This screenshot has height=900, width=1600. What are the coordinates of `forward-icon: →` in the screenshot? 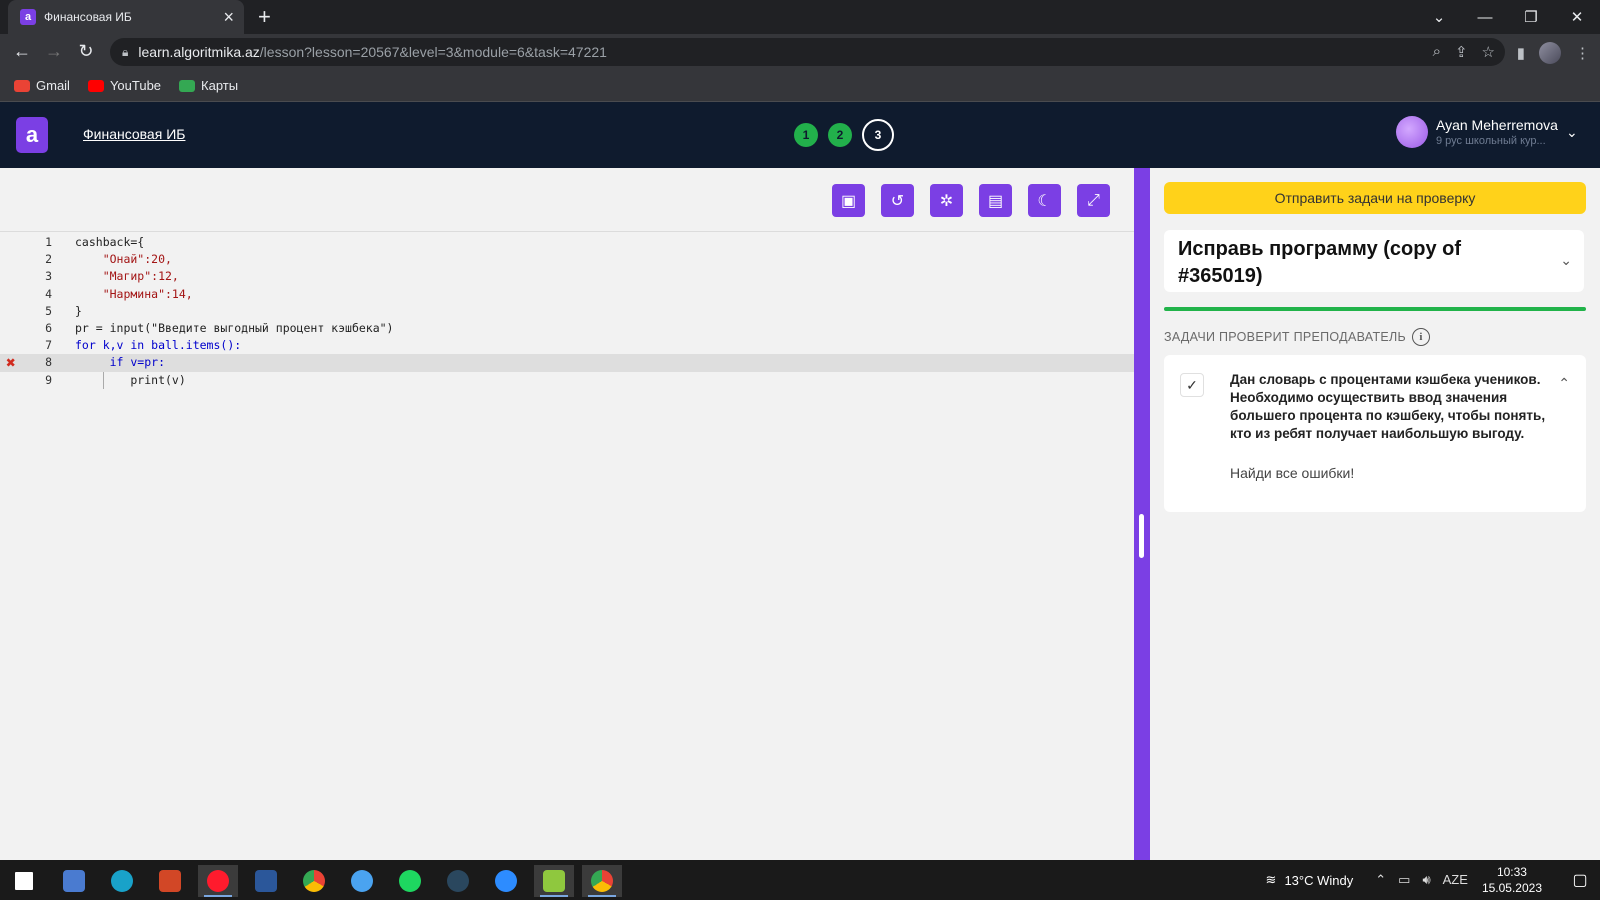 It's located at (54, 51).